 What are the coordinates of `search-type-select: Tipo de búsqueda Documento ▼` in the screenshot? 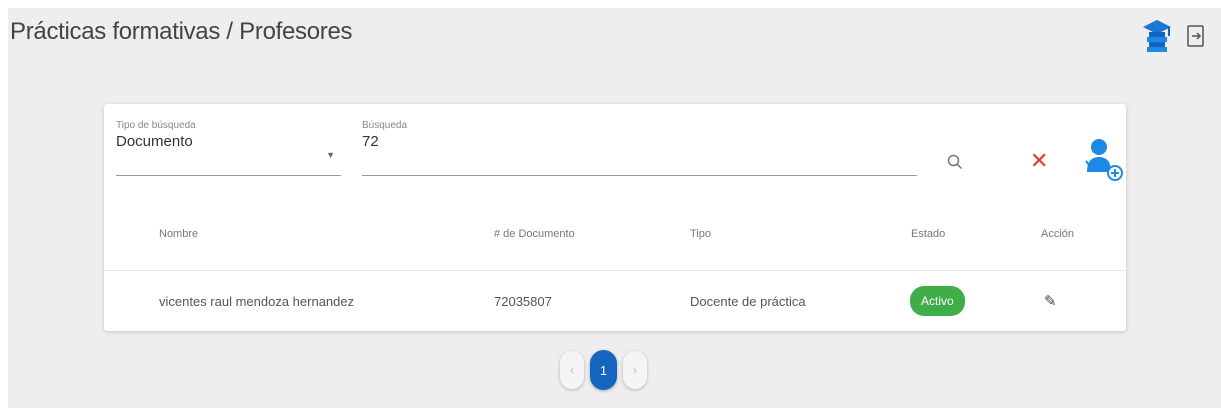 It's located at (228, 148).